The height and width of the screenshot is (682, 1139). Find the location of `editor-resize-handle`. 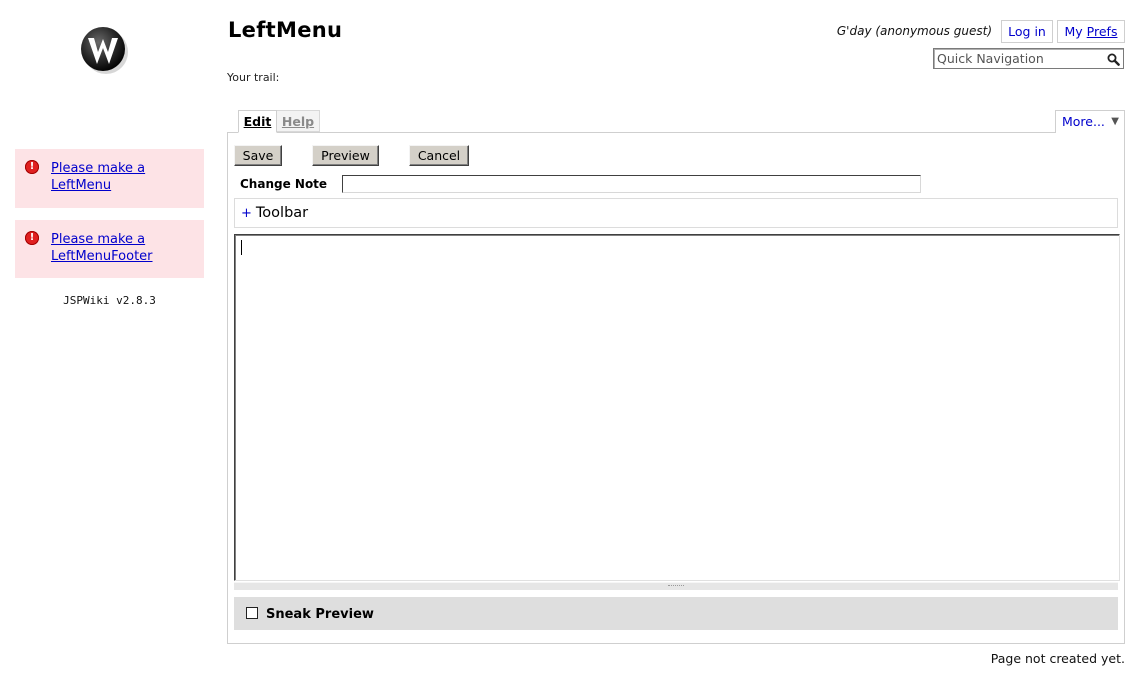

editor-resize-handle is located at coordinates (676, 586).